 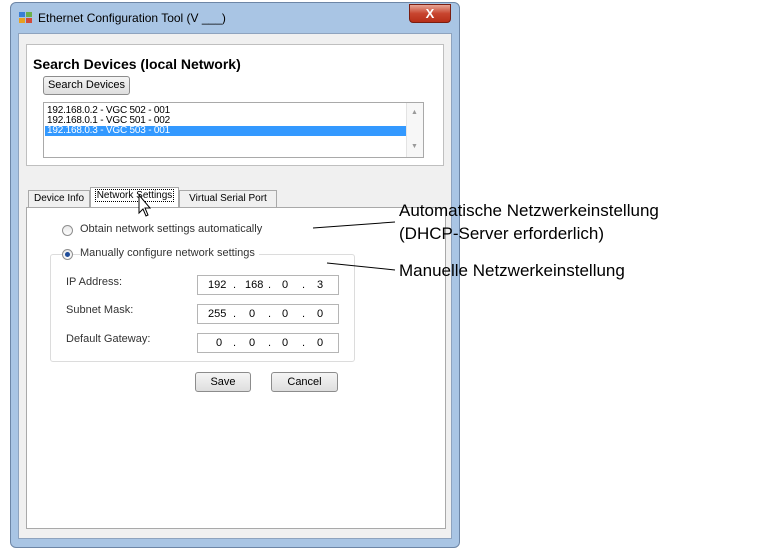 I want to click on annotation-line-auto, so click(x=354, y=225).